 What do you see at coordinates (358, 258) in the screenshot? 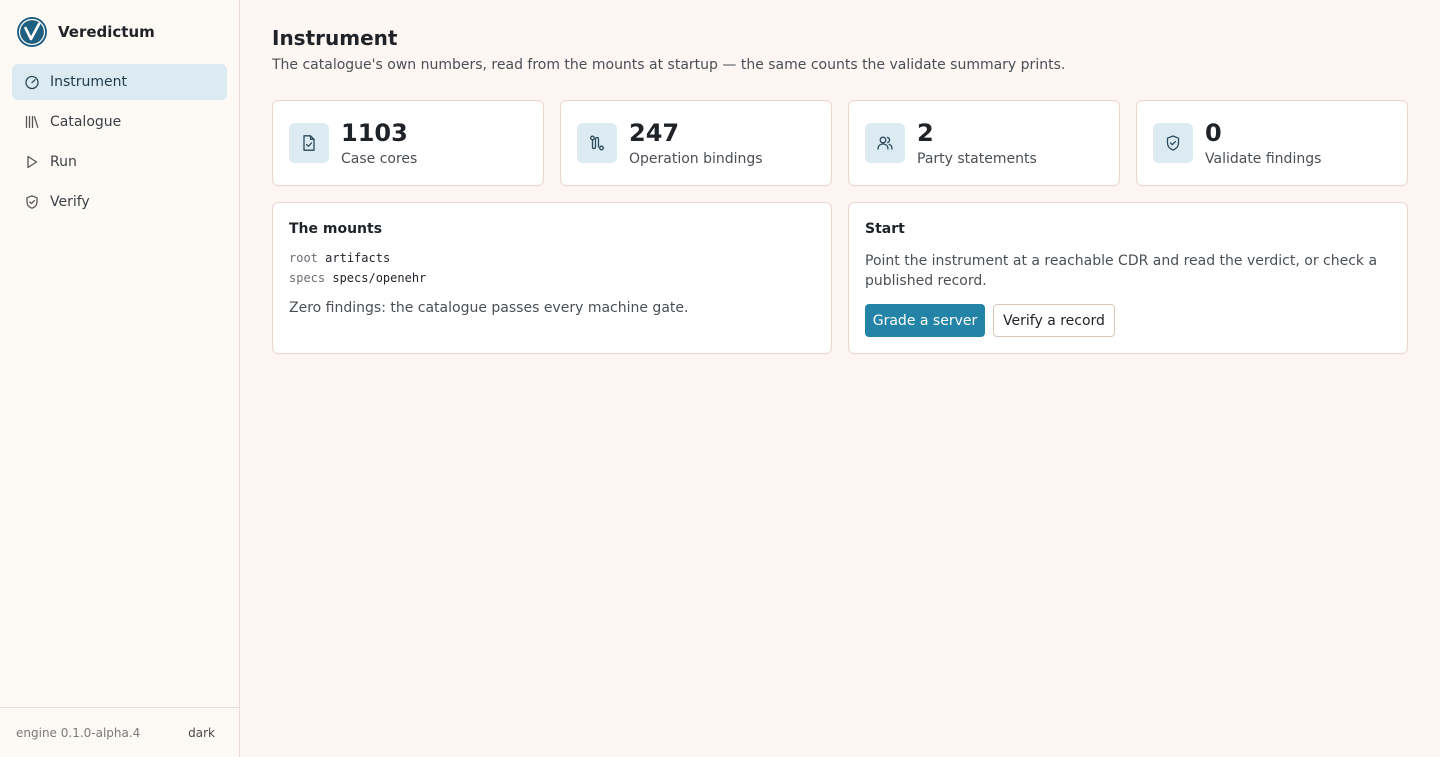
I see `mount-value: artifacts` at bounding box center [358, 258].